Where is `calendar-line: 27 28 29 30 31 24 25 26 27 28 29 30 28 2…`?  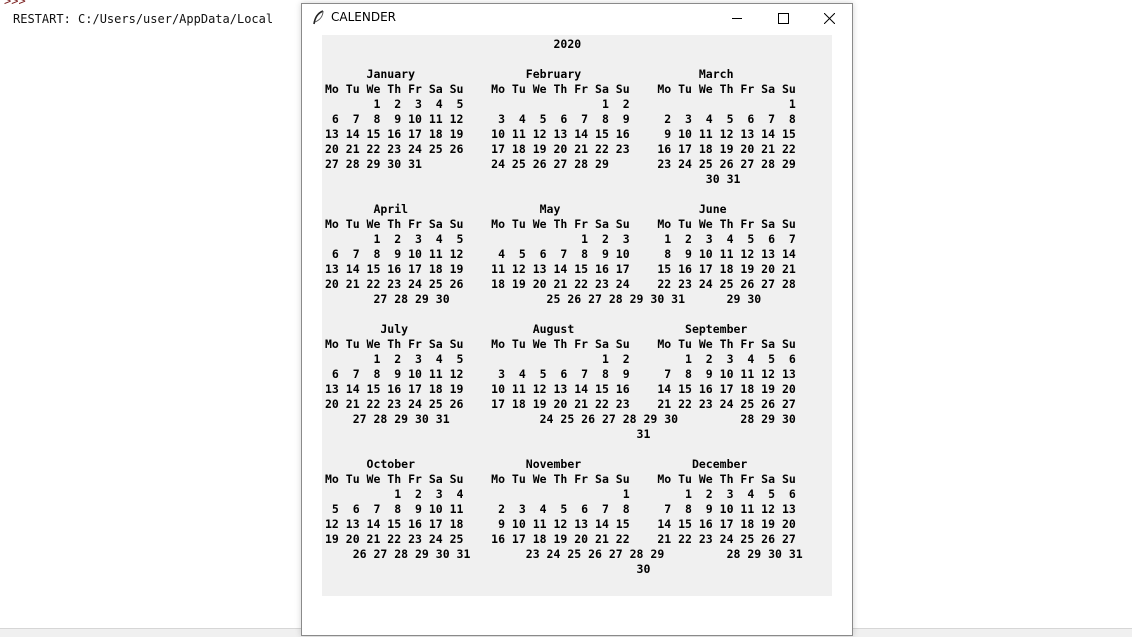 calendar-line: 27 28 29 30 31 24 25 26 27 28 29 30 28 2… is located at coordinates (560, 419).